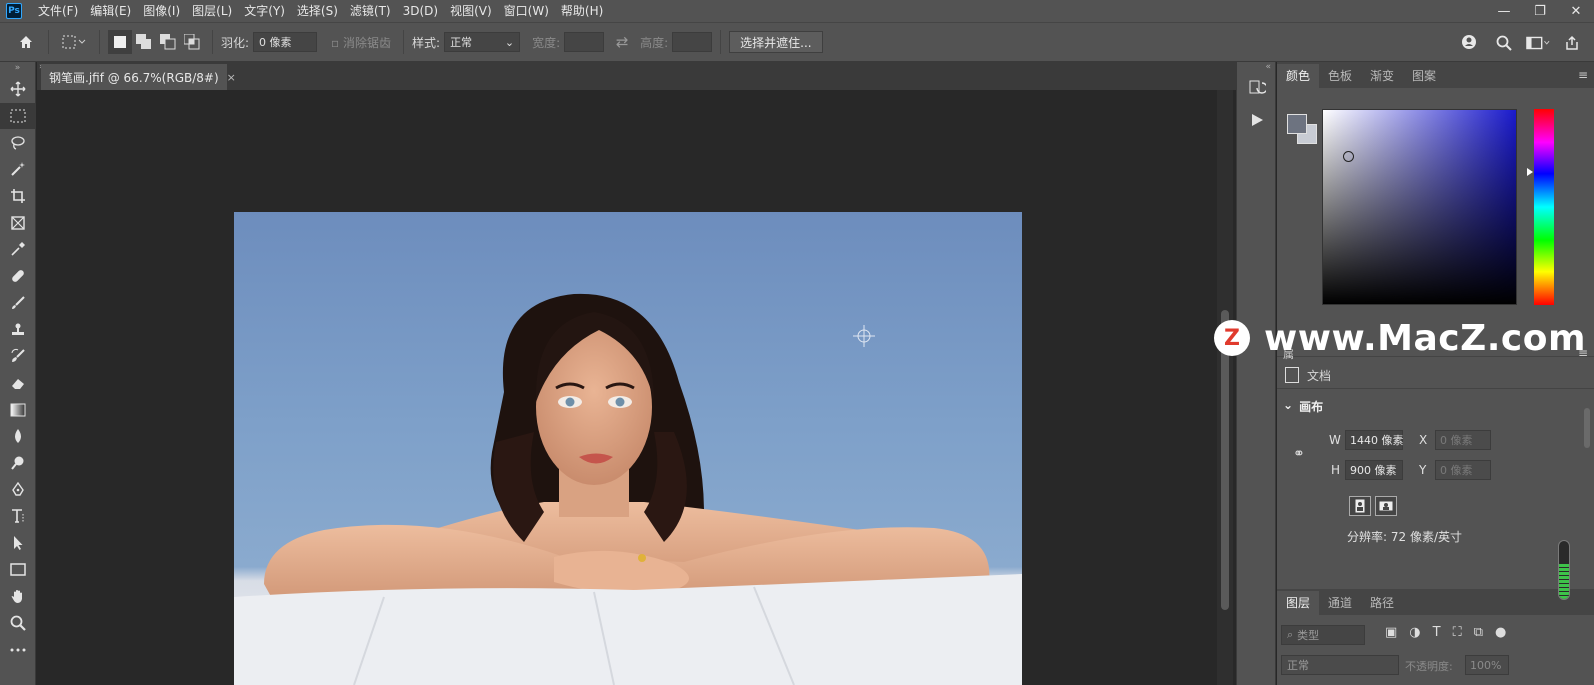  Describe the element at coordinates (18, 516) in the screenshot. I see `type-tool-icon` at that location.